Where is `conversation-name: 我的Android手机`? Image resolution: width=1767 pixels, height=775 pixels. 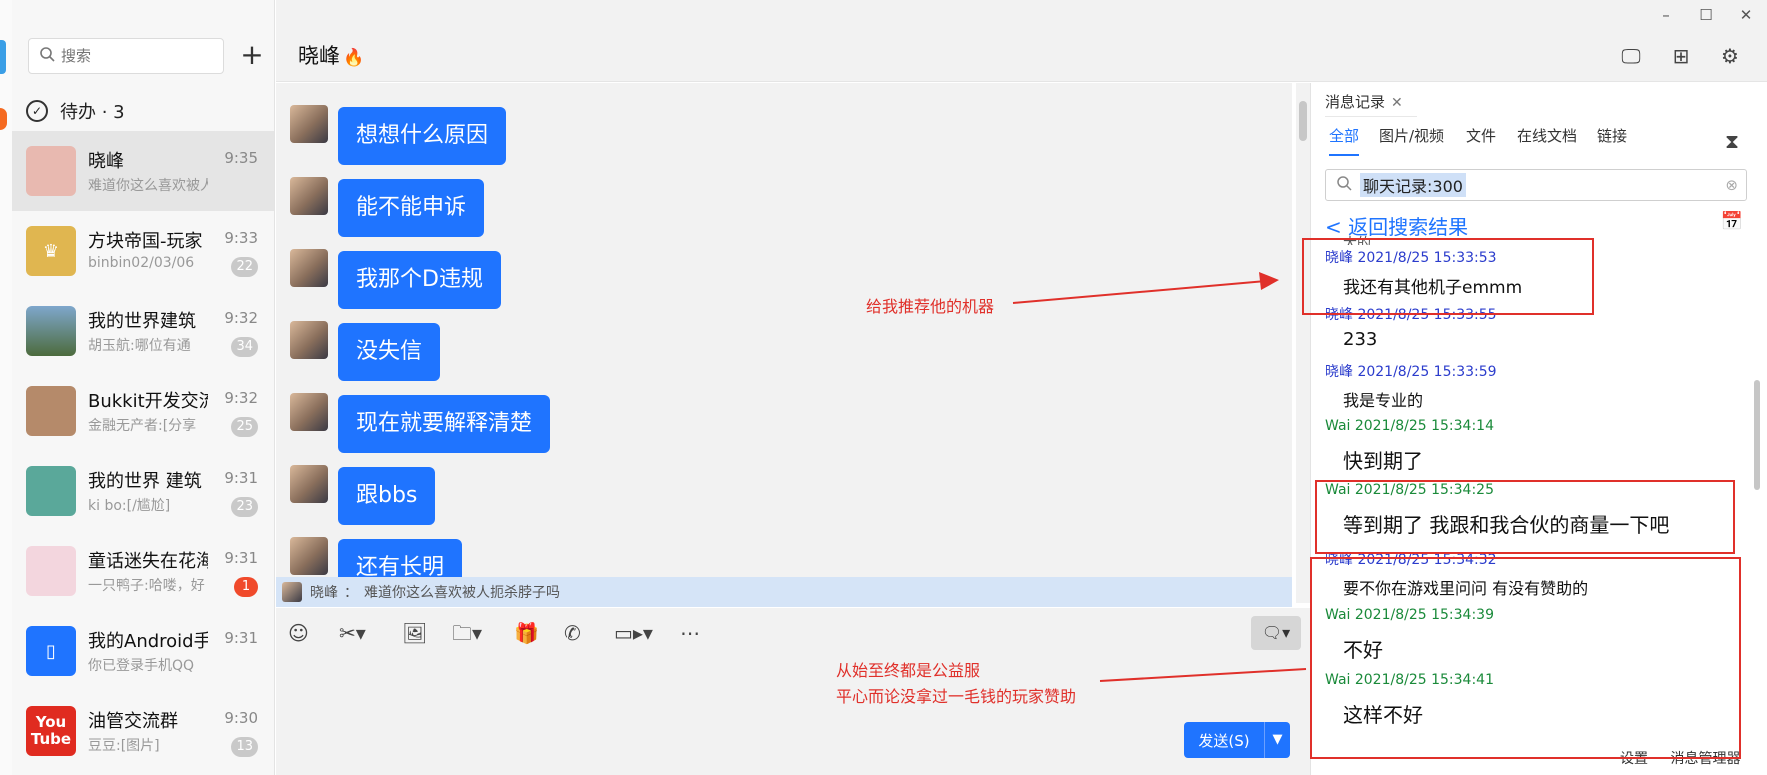
conversation-name: 我的Android手机 is located at coordinates (148, 641).